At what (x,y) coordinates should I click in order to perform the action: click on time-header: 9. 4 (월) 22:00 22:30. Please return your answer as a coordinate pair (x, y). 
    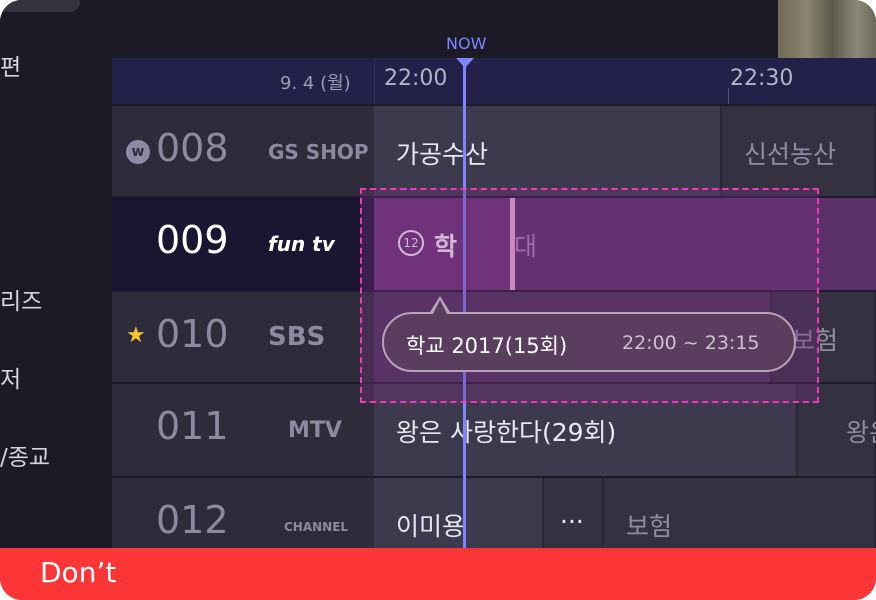
    Looking at the image, I should click on (494, 81).